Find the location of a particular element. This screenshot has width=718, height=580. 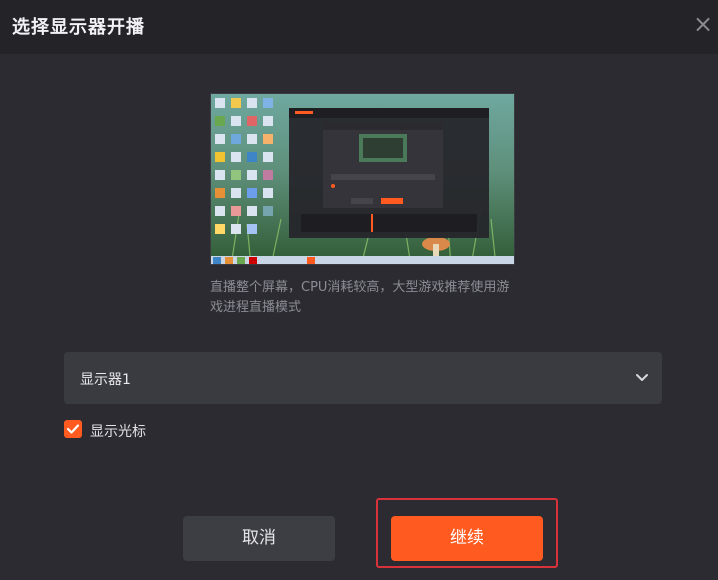

monitor-select: 显示器1 is located at coordinates (363, 378).